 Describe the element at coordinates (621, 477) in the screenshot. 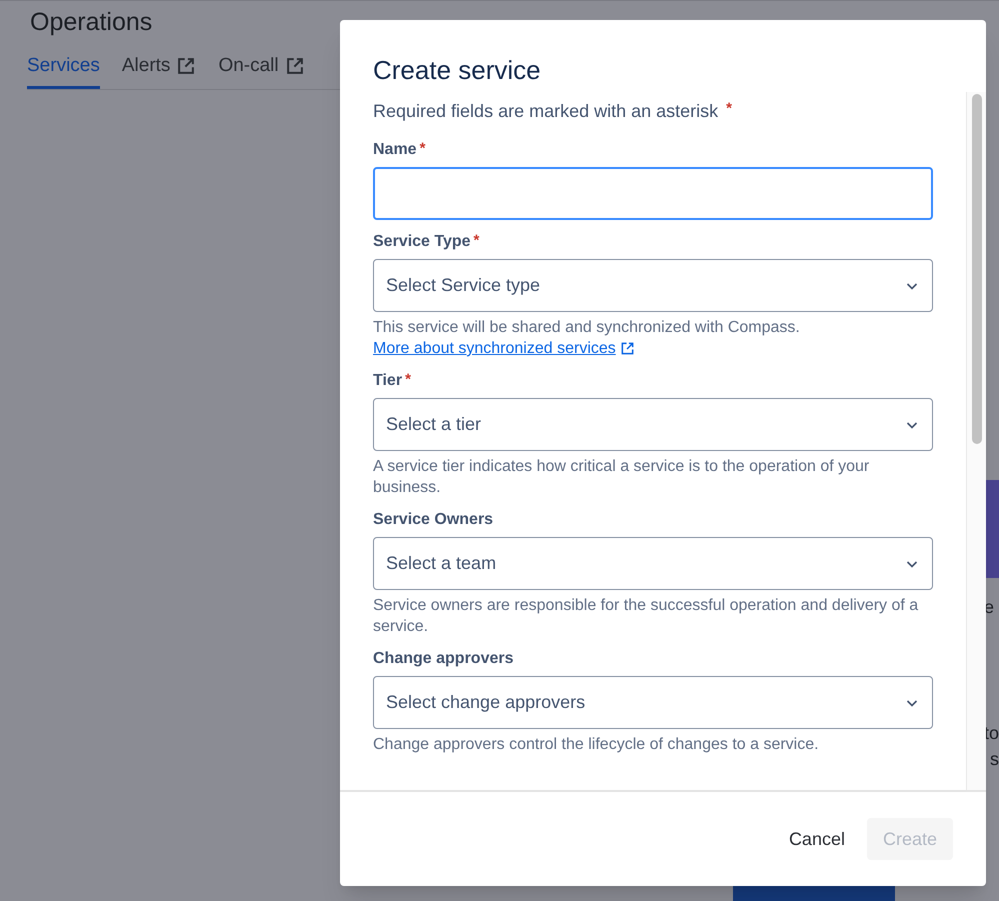

I see `field-helper-text: A service tier indicates how critical a service is to the operation of your business.` at that location.